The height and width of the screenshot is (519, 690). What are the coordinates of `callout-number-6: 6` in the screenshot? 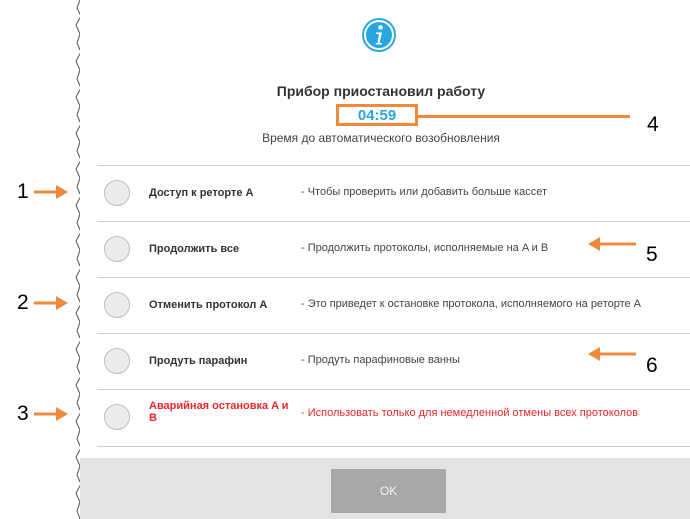 It's located at (652, 365).